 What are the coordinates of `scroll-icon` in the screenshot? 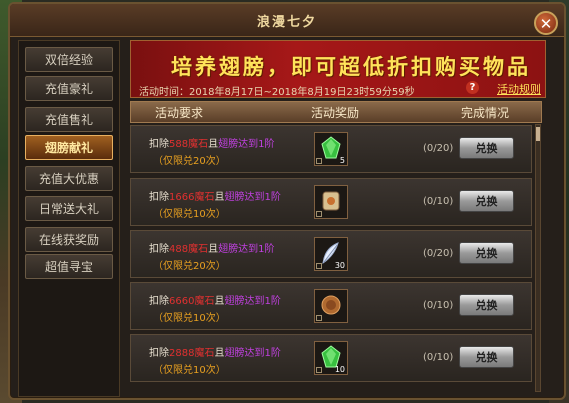 It's located at (331, 201).